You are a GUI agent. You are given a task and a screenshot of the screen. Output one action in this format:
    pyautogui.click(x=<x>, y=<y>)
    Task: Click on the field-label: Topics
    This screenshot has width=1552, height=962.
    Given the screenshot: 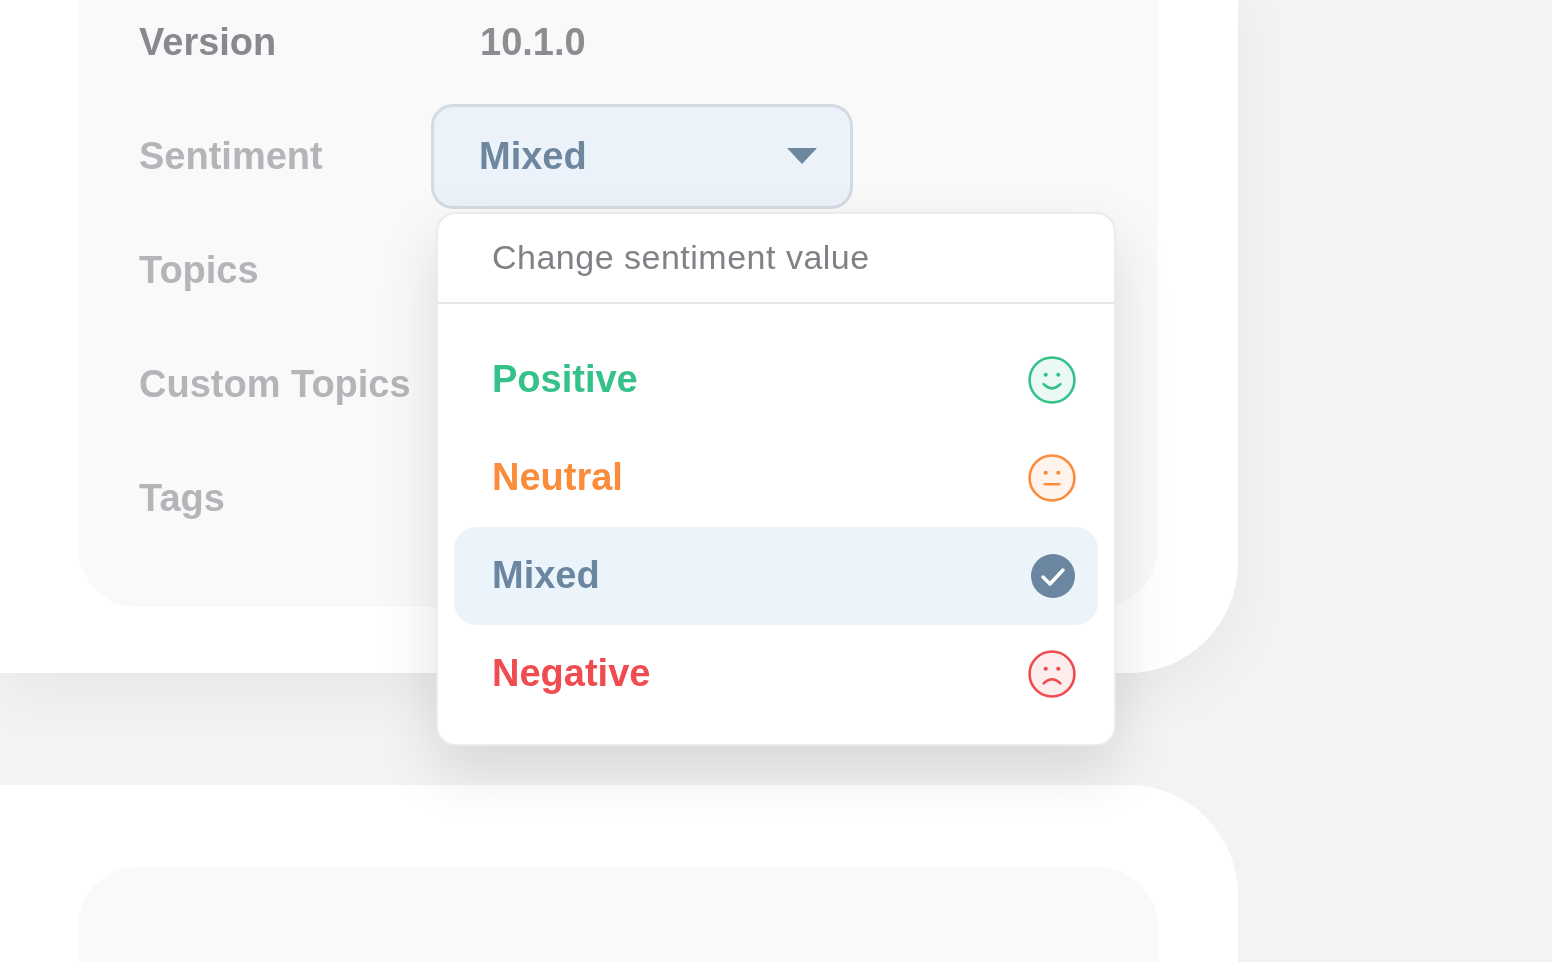 What is the action you would take?
    pyautogui.click(x=199, y=270)
    